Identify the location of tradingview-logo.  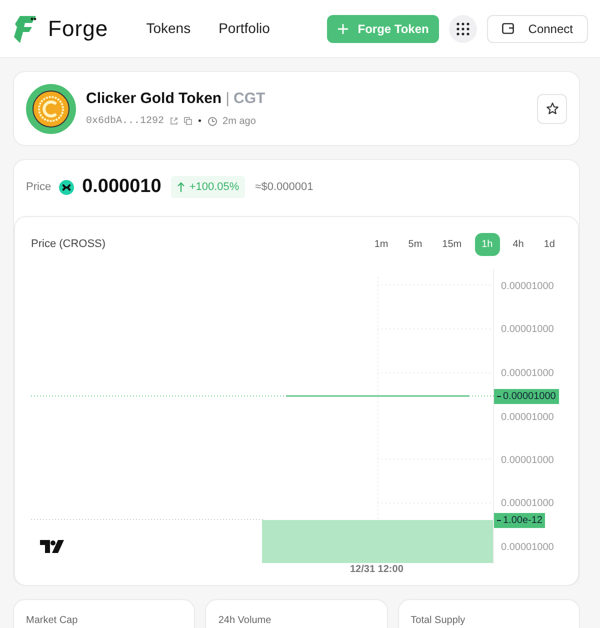
(52, 546).